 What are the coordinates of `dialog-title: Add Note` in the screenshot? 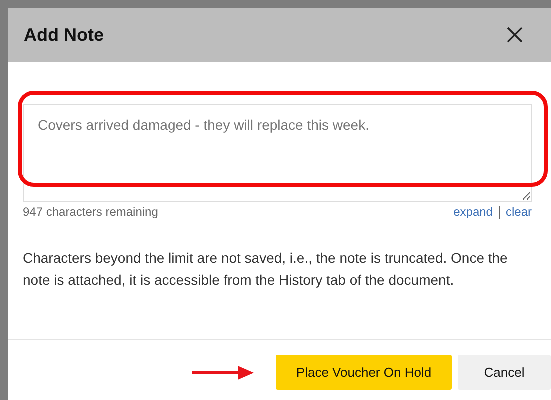 It's located at (64, 35).